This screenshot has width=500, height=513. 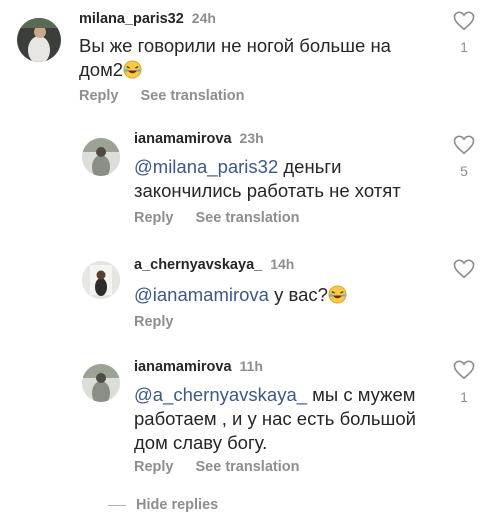 I want to click on comment-text-line: закончились работать не хотят, so click(x=267, y=190).